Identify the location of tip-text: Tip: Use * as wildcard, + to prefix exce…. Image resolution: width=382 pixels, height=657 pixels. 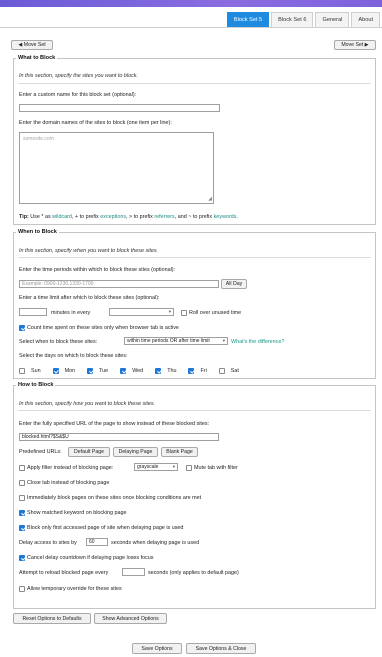
(128, 217).